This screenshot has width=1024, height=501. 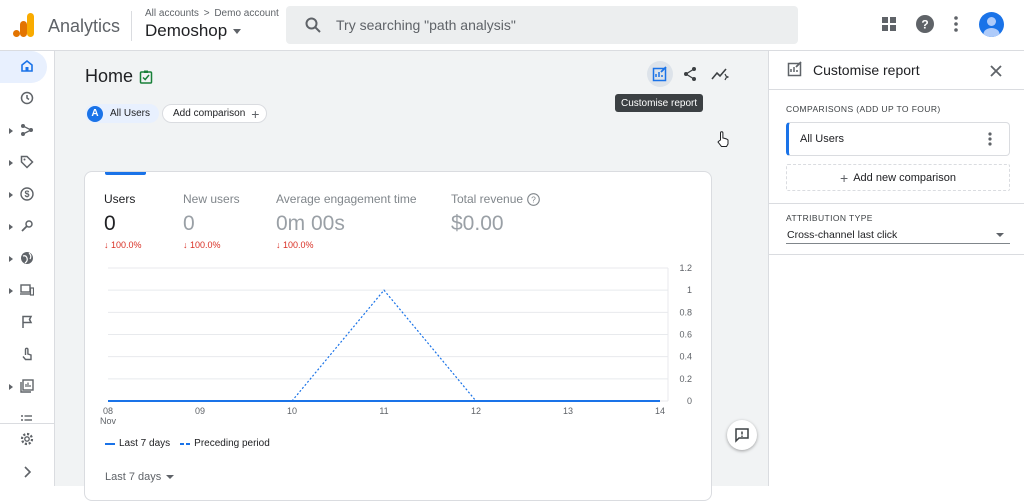 What do you see at coordinates (24, 25) in the screenshot?
I see `analytics-logo-icon` at bounding box center [24, 25].